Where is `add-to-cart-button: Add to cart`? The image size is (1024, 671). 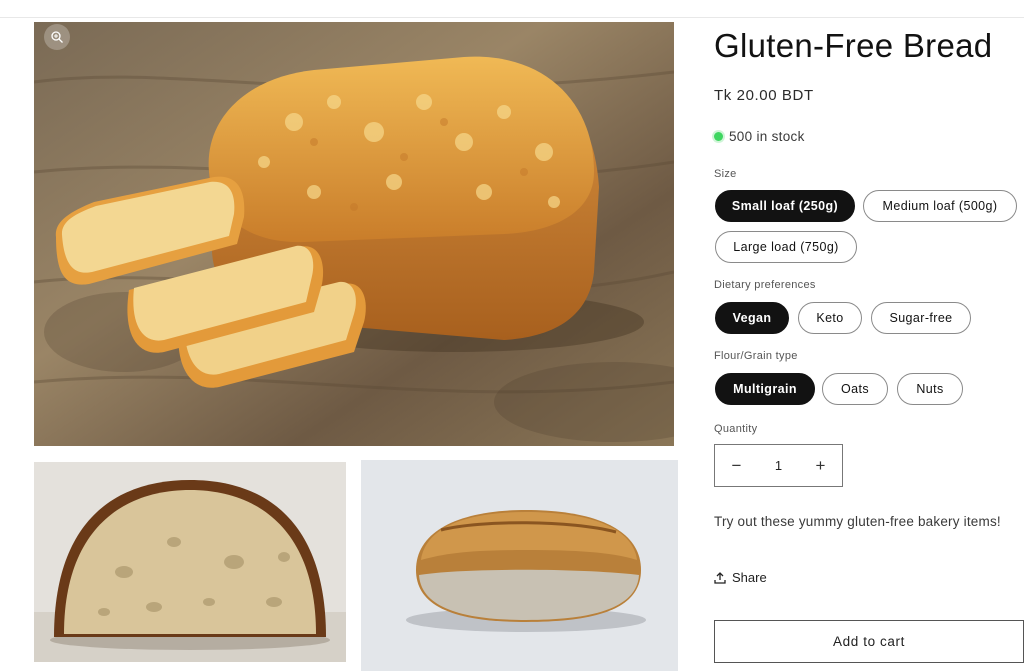
add-to-cart-button: Add to cart is located at coordinates (869, 641).